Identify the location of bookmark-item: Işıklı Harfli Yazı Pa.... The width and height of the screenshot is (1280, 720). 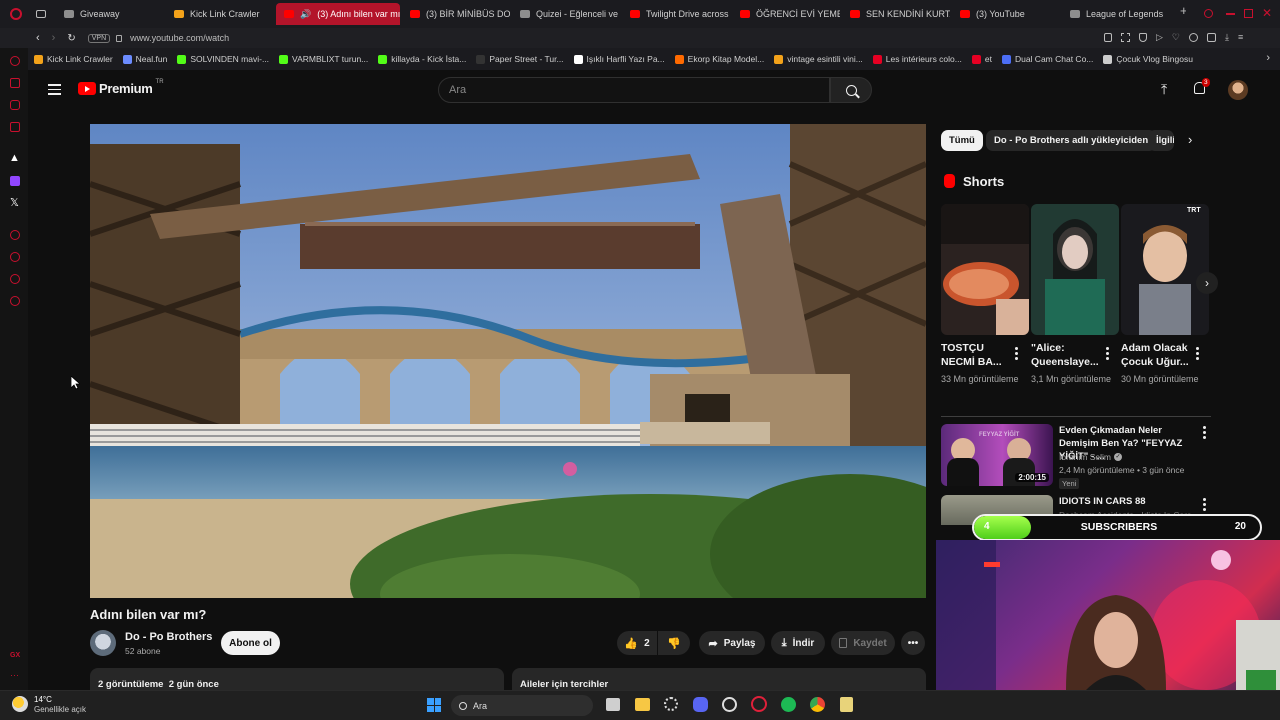
(619, 59).